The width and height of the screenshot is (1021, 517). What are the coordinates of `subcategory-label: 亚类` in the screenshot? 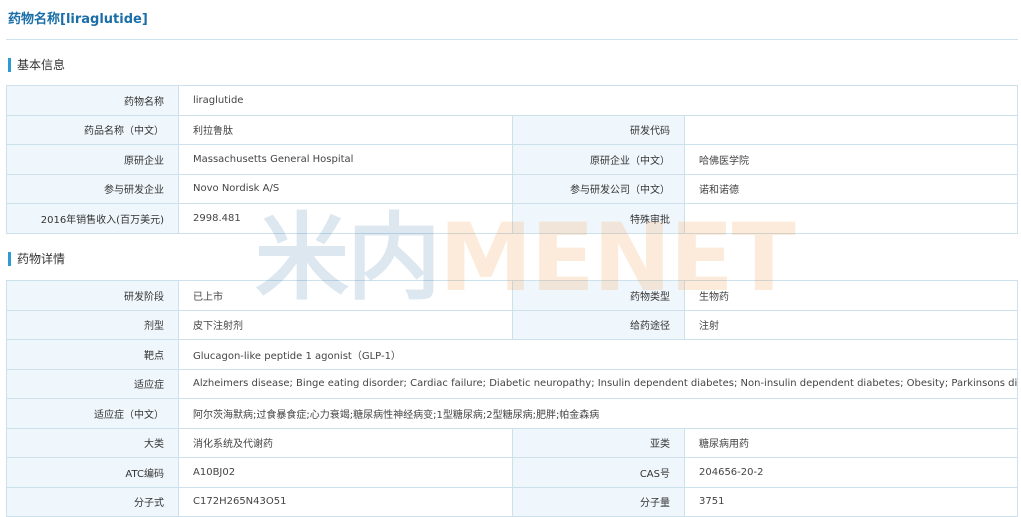 It's located at (598, 442).